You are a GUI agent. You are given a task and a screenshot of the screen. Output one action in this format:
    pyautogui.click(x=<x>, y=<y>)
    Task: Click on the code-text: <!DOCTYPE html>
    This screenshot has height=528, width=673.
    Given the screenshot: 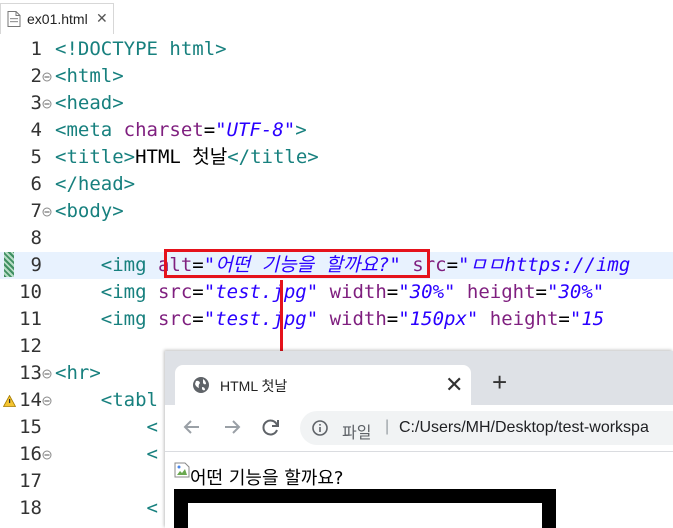 What is the action you would take?
    pyautogui.click(x=141, y=49)
    